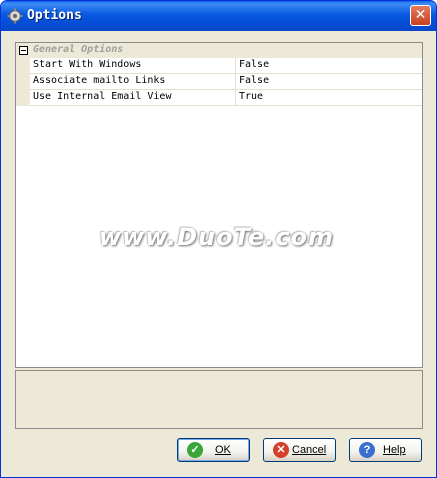  Describe the element at coordinates (251, 96) in the screenshot. I see `property-value: True` at that location.